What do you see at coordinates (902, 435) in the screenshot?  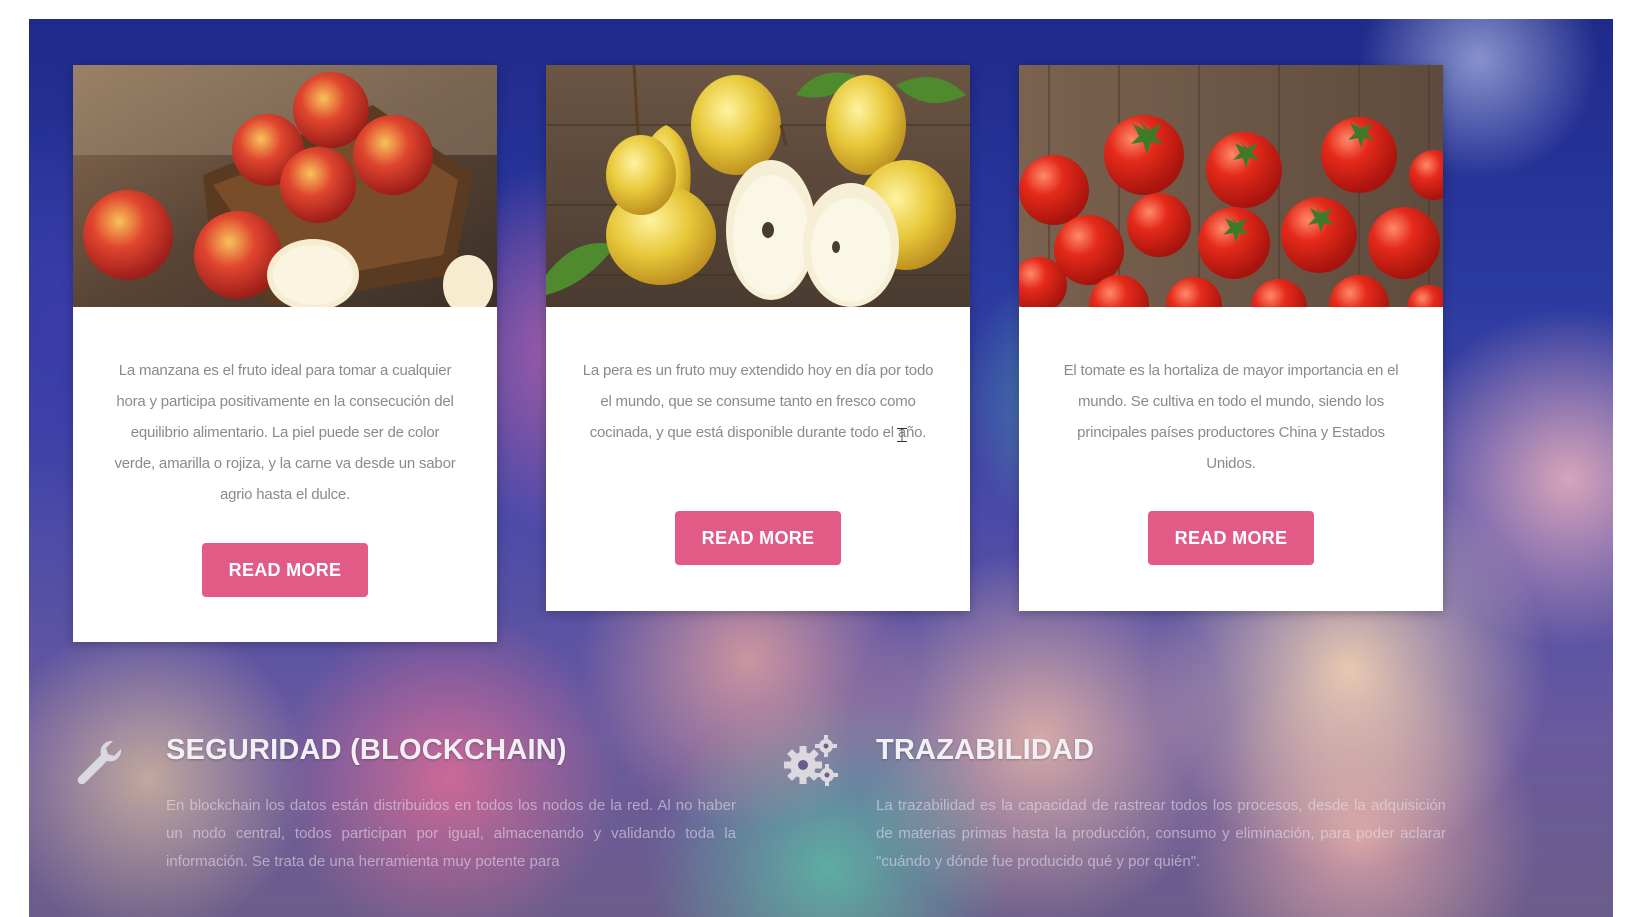 I see `text-cursor-icon: ⌶` at bounding box center [902, 435].